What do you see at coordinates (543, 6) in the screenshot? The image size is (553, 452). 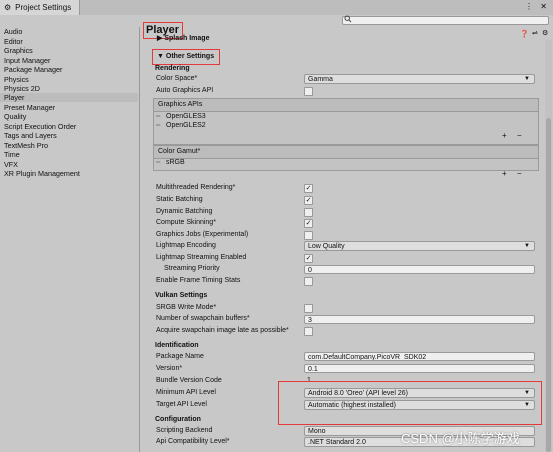 I see `close-icon: ✕` at bounding box center [543, 6].